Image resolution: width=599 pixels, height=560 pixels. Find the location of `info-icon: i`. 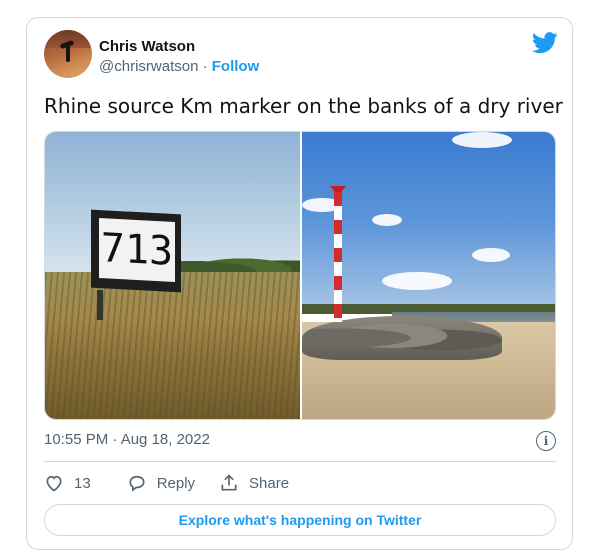

info-icon: i is located at coordinates (546, 441).